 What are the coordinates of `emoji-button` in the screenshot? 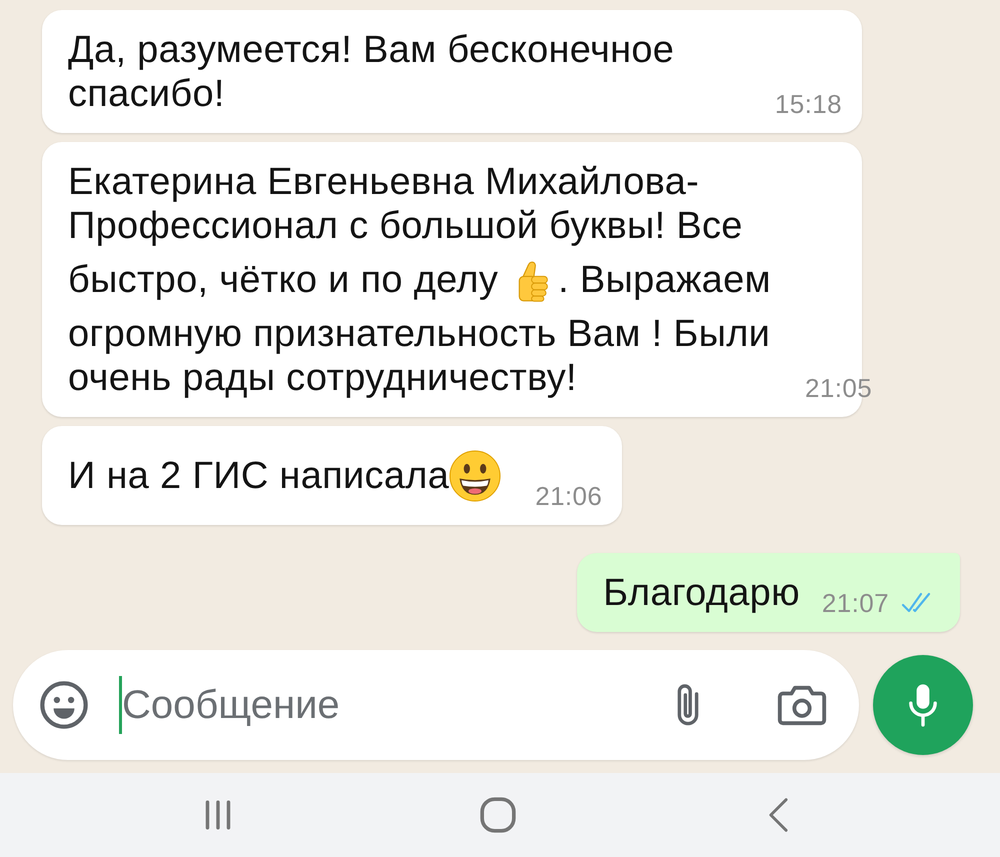 It's located at (64, 705).